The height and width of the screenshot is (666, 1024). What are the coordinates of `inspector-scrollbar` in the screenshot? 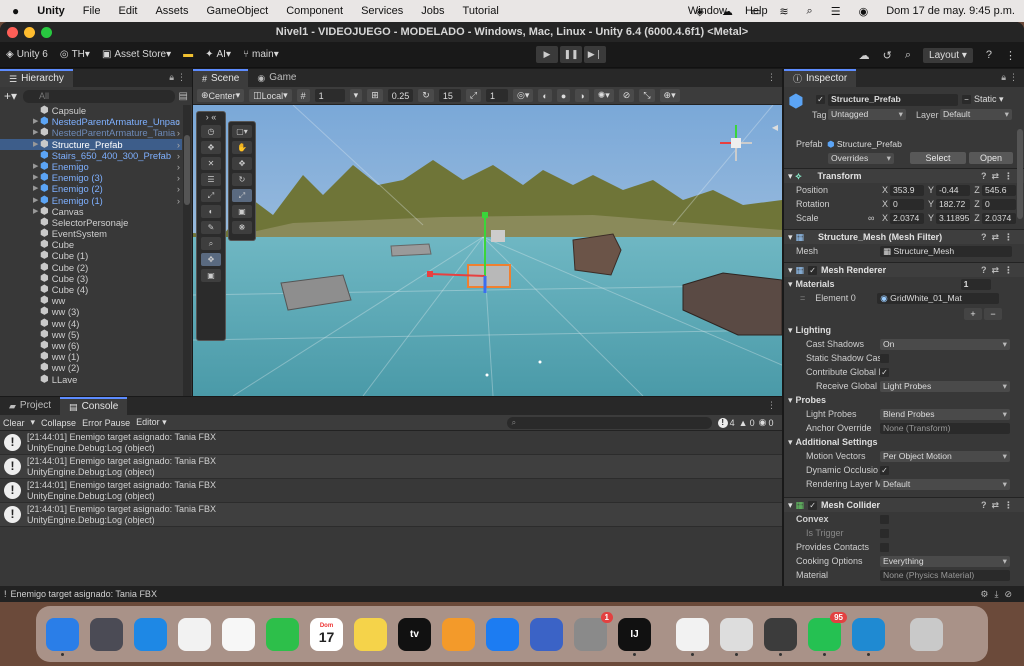 It's located at (1020, 174).